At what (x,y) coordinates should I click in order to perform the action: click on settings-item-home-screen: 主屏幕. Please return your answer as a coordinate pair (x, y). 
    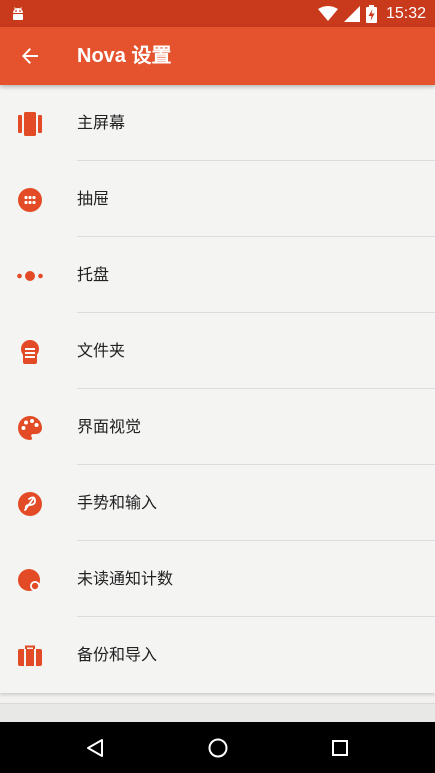
    Looking at the image, I should click on (217, 123).